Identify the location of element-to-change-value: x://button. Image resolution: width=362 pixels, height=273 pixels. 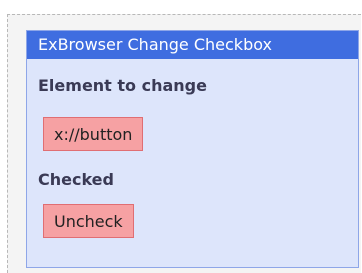
(93, 134).